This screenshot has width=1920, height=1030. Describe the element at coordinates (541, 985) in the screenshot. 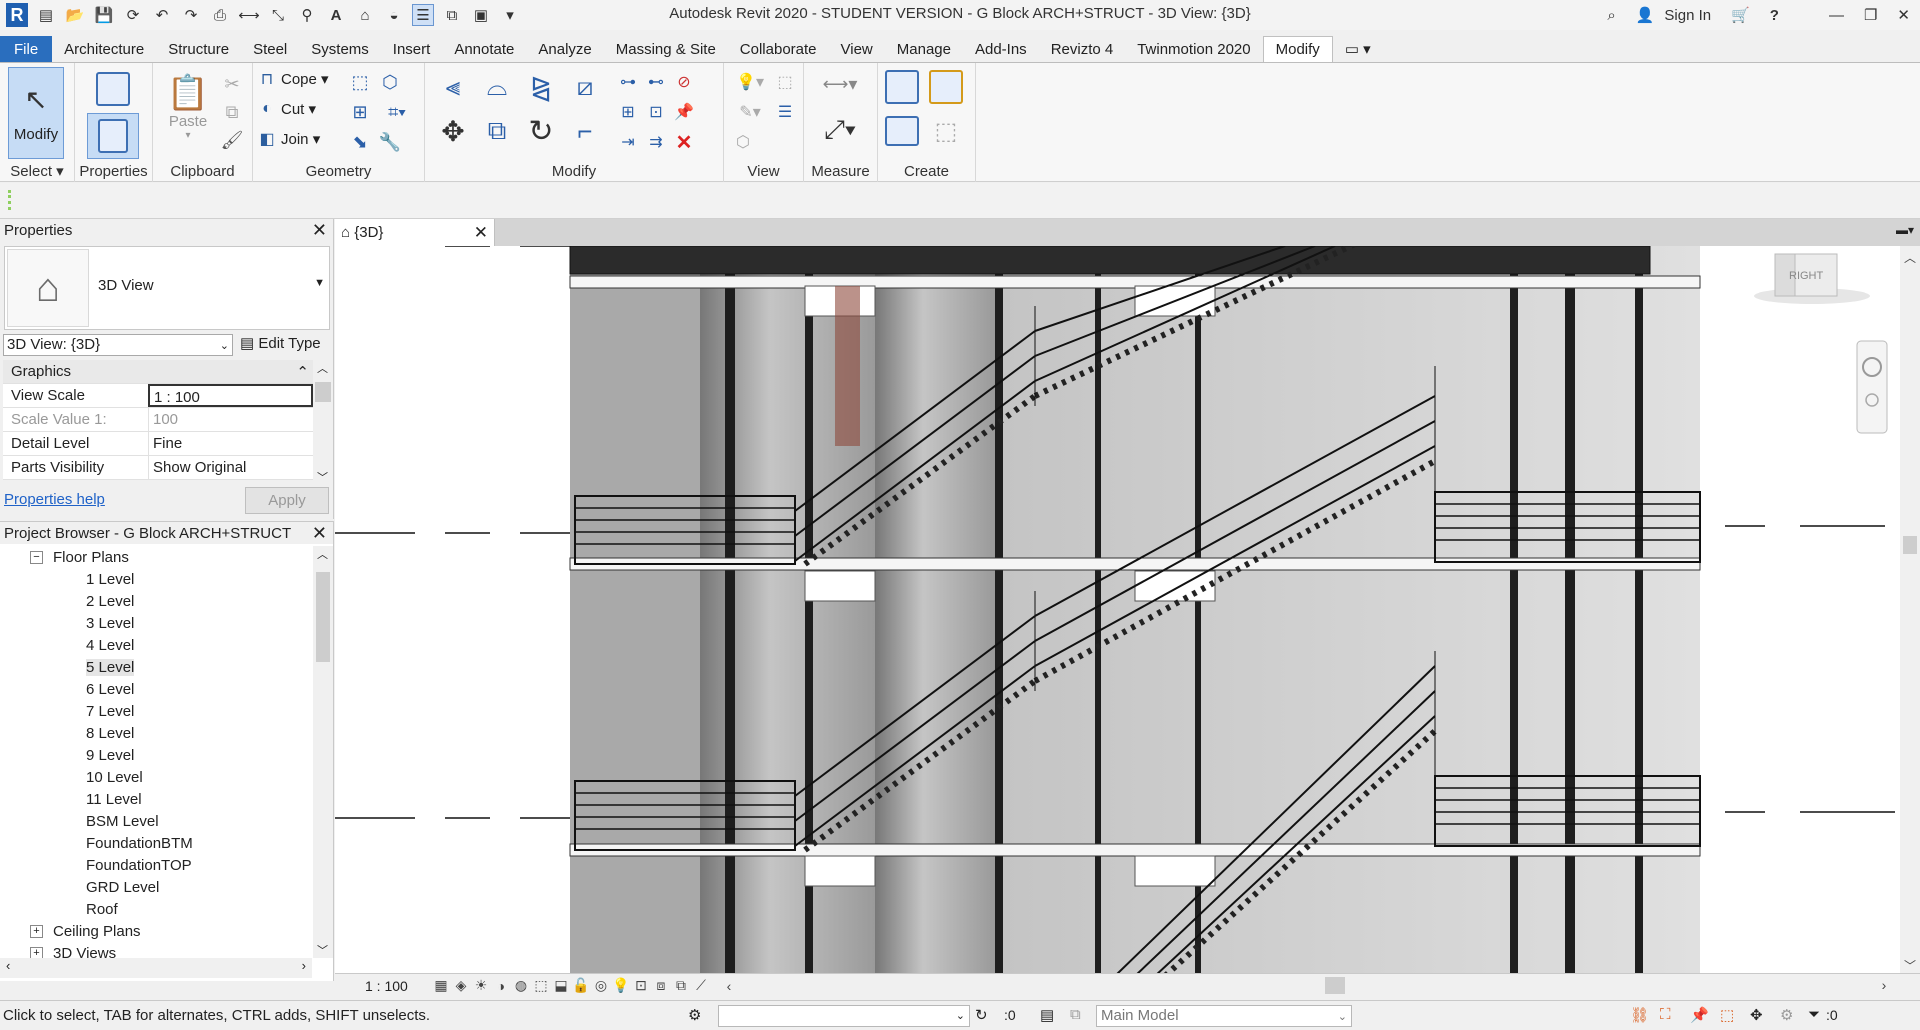

I see `crop-view-icon: ⬚` at that location.